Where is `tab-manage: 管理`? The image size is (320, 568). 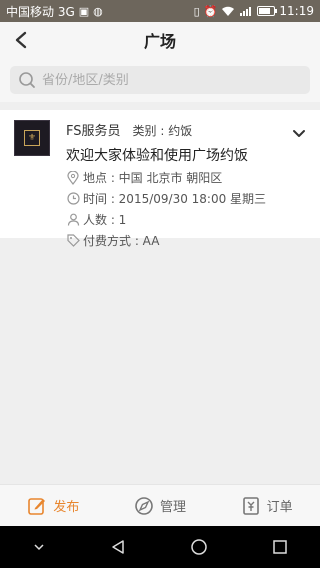 tab-manage: 管理 is located at coordinates (160, 506).